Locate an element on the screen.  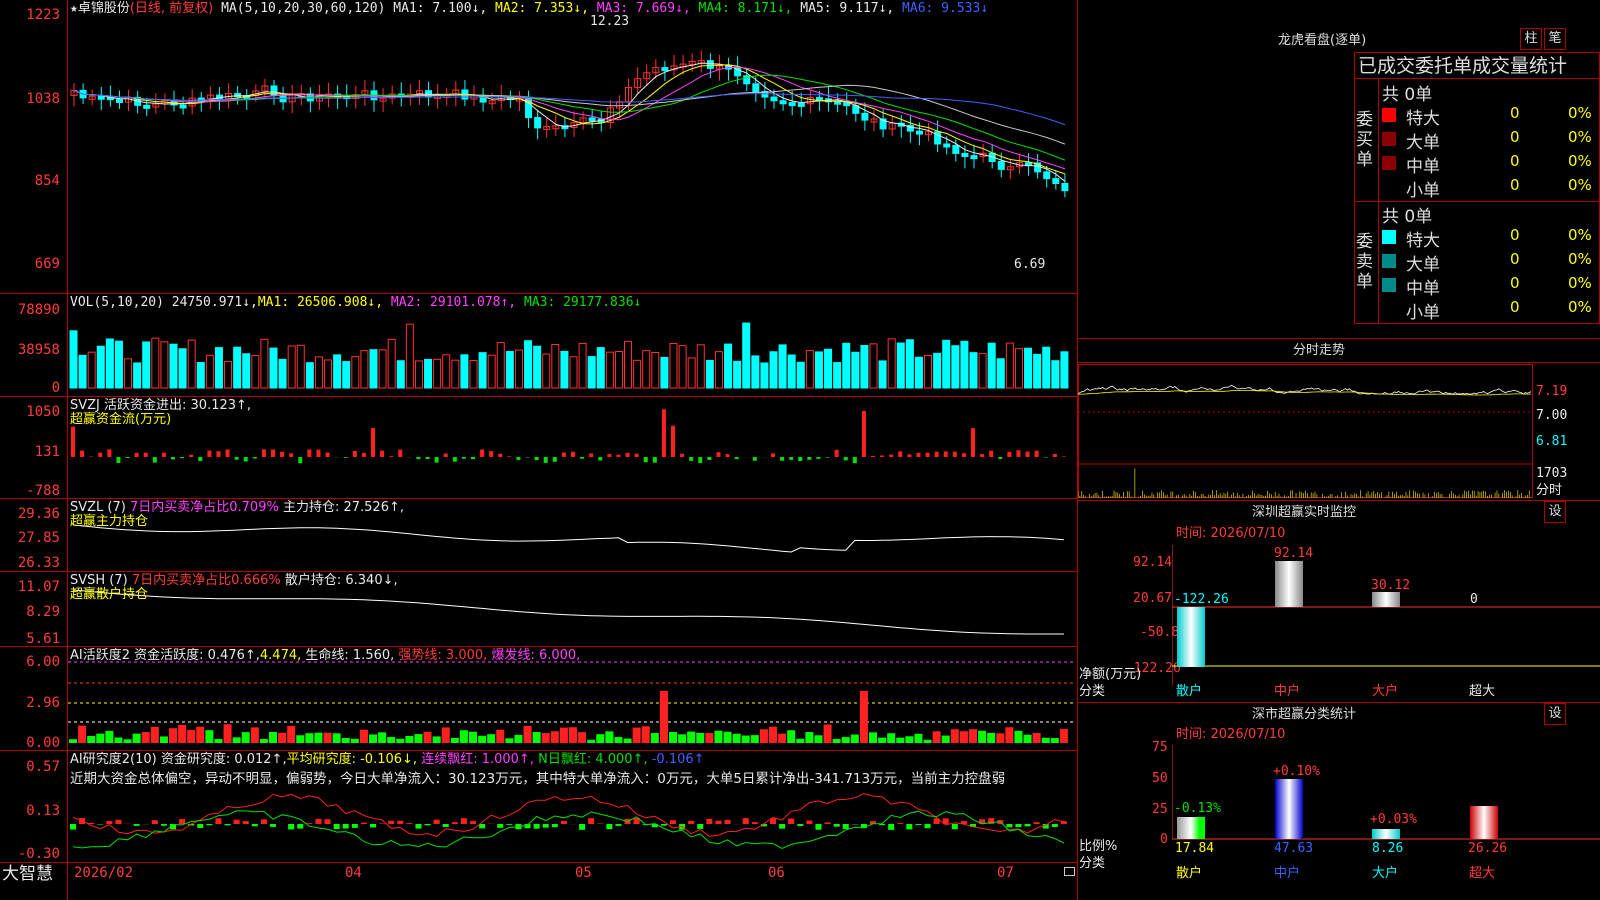
svsh-axis-2: 8.29 is located at coordinates (43, 612).